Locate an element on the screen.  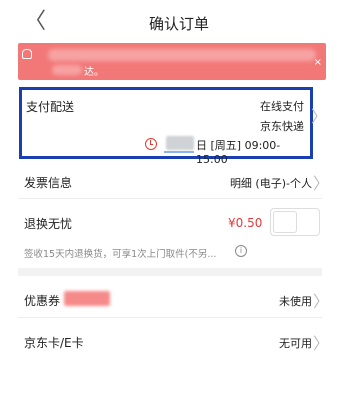
payment-method: 在线支付 is located at coordinates (282, 106).